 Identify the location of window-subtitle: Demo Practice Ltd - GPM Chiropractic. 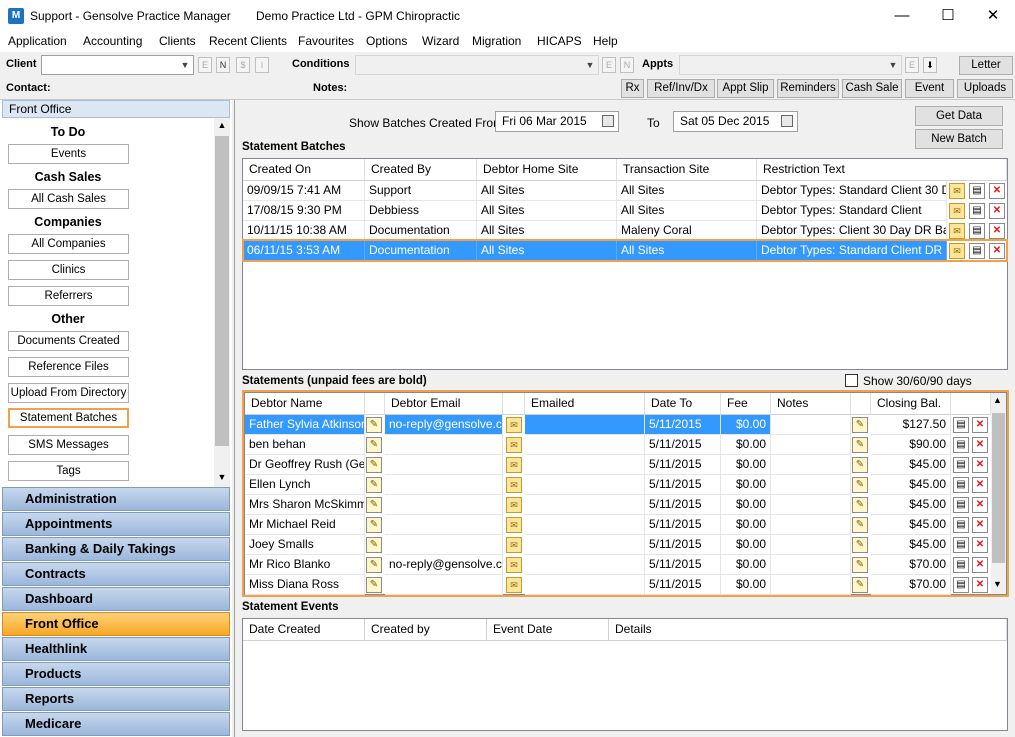
(358, 16).